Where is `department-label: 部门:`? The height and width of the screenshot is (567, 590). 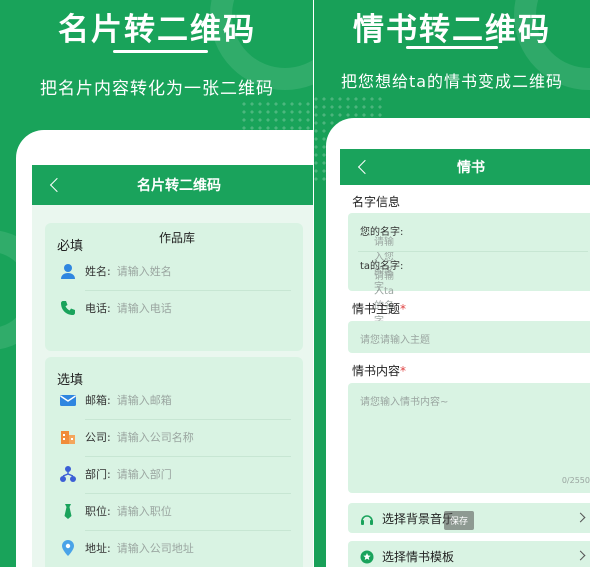
department-label: 部门: is located at coordinates (98, 474).